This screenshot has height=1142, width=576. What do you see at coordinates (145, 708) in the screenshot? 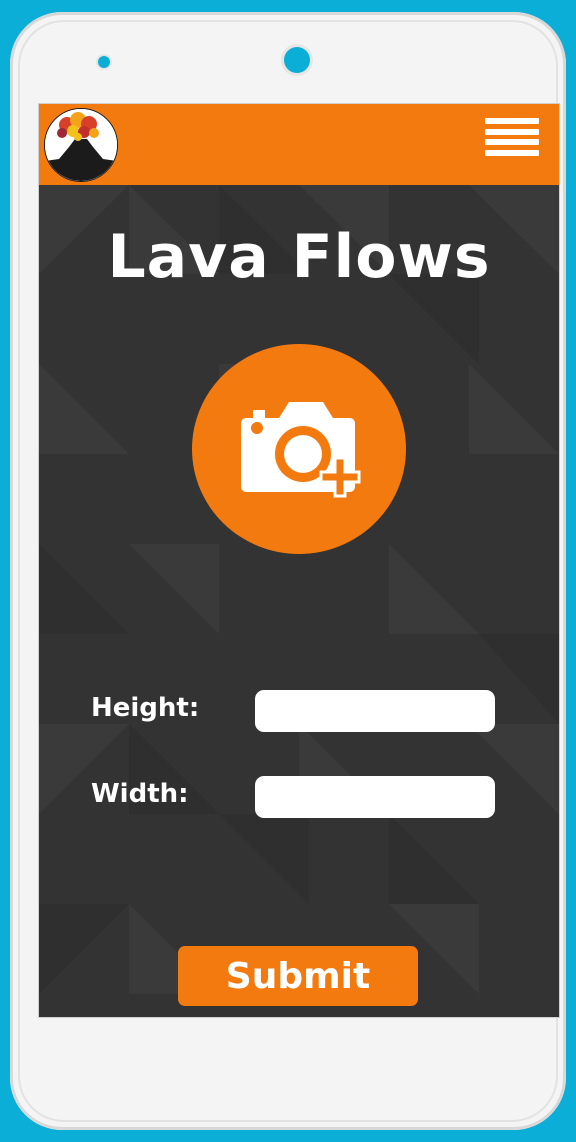
I see `height-label: Height:` at bounding box center [145, 708].